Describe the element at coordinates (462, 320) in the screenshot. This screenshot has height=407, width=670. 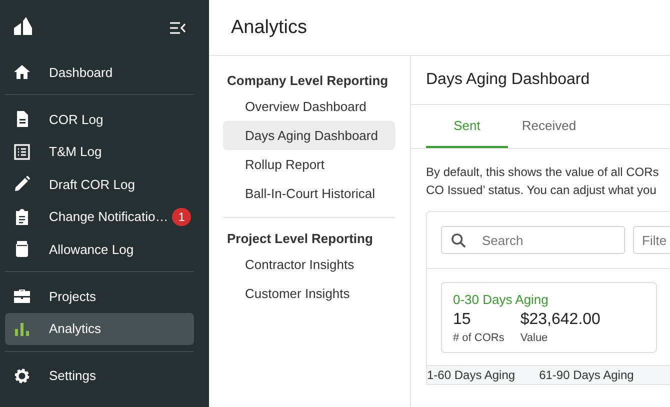
I see `stat-count: 15` at that location.